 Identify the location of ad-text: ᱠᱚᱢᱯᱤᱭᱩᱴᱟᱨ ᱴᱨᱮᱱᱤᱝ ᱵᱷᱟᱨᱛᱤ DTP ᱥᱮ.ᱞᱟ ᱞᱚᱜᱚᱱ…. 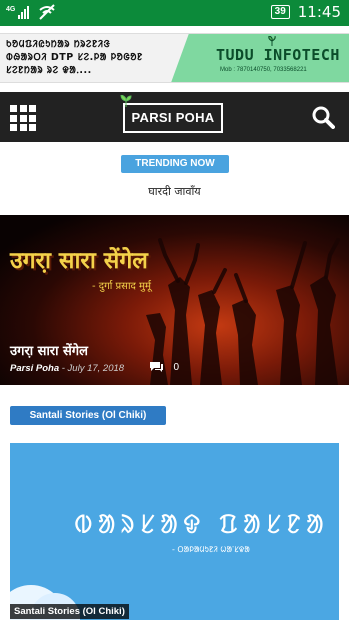
(74, 57).